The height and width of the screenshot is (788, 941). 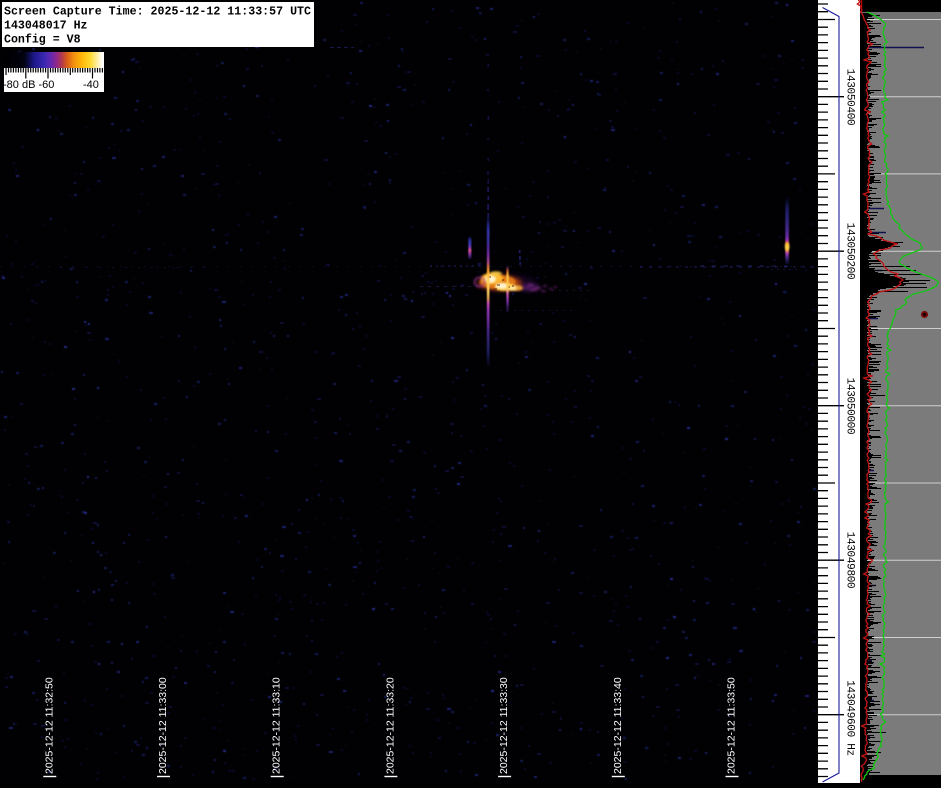 I want to click on svg-text: -80 dB -60, so click(x=28, y=85).